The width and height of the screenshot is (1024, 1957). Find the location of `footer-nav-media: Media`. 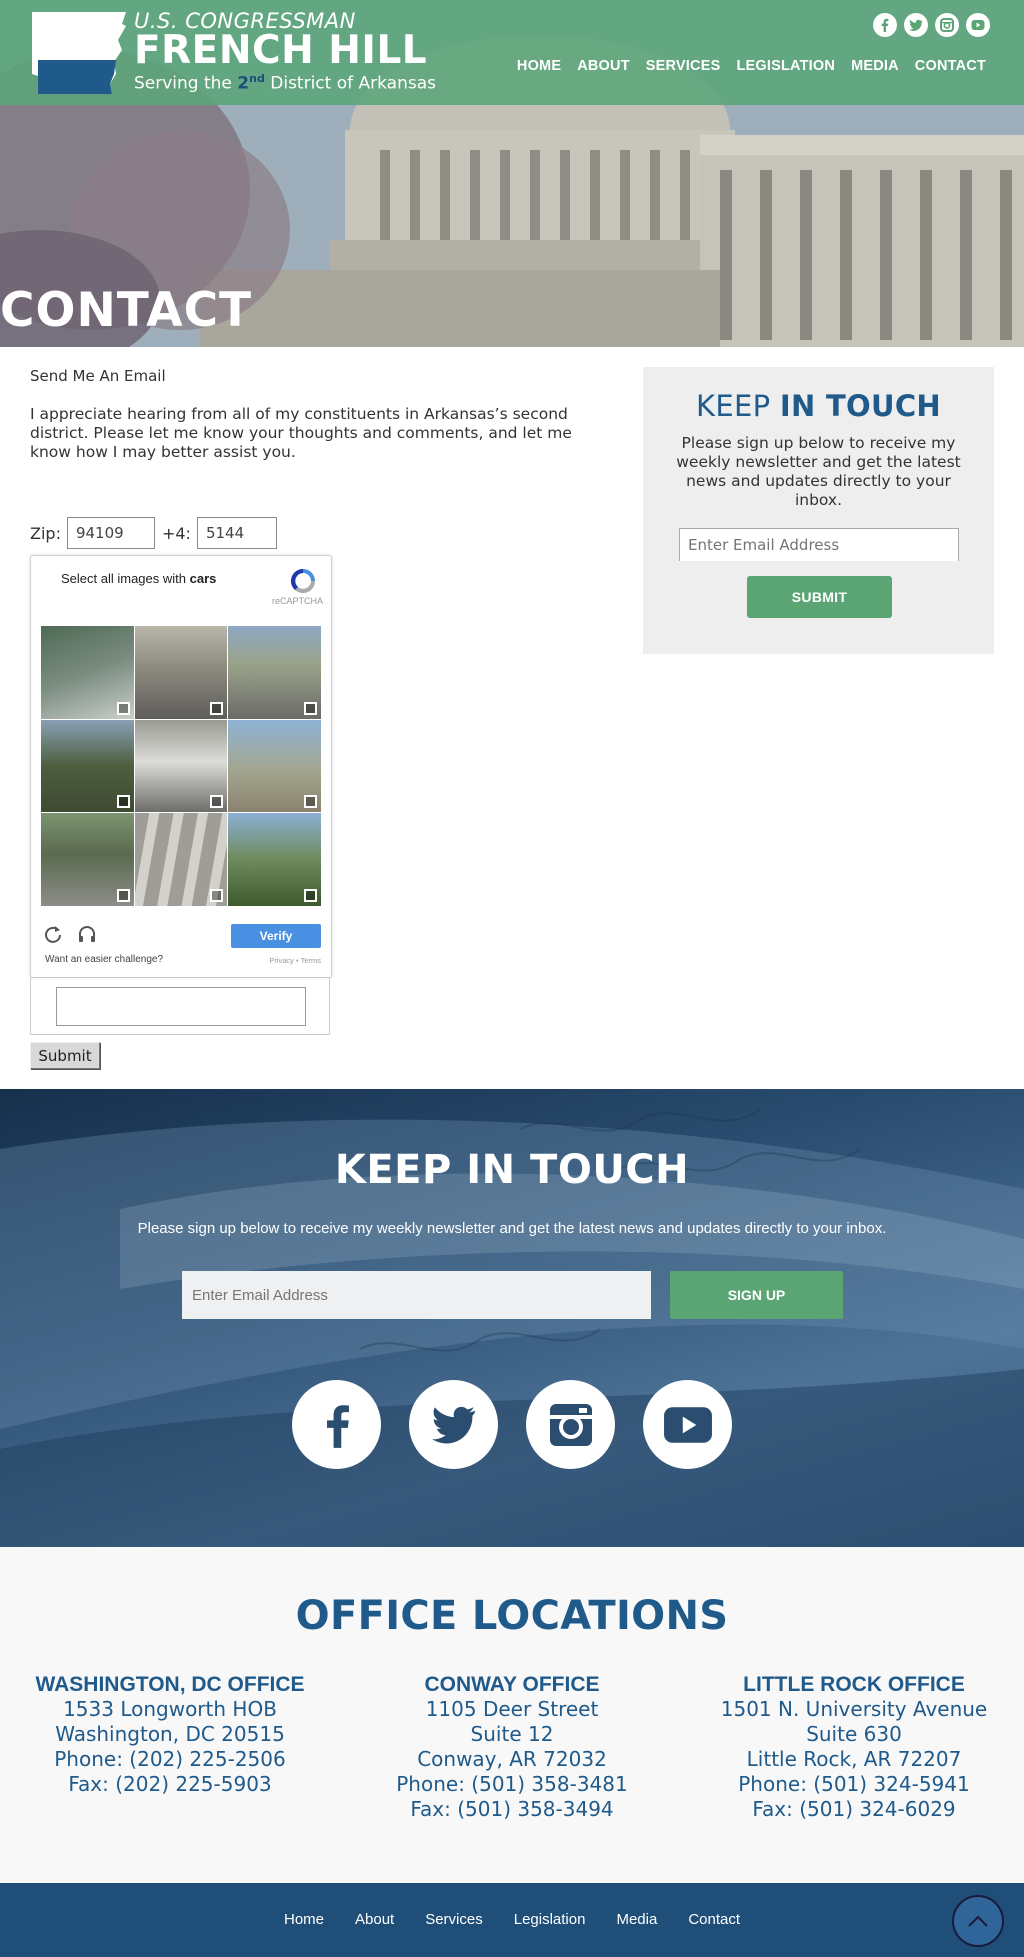

footer-nav-media: Media is located at coordinates (636, 1919).